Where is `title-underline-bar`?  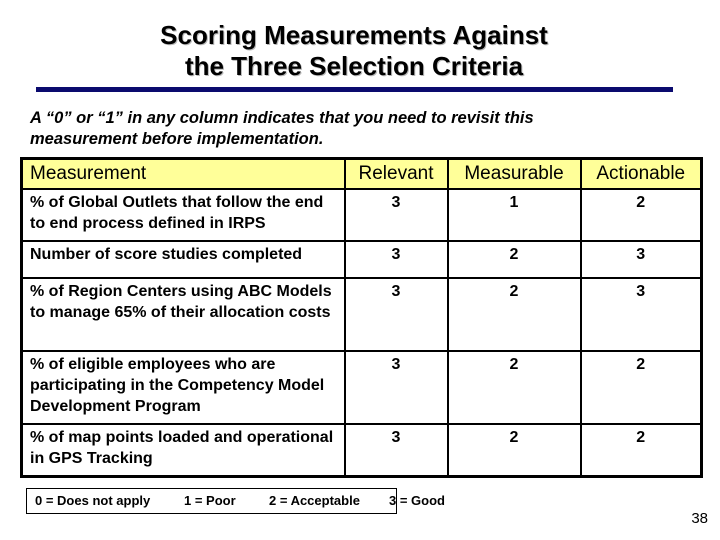
title-underline-bar is located at coordinates (354, 89).